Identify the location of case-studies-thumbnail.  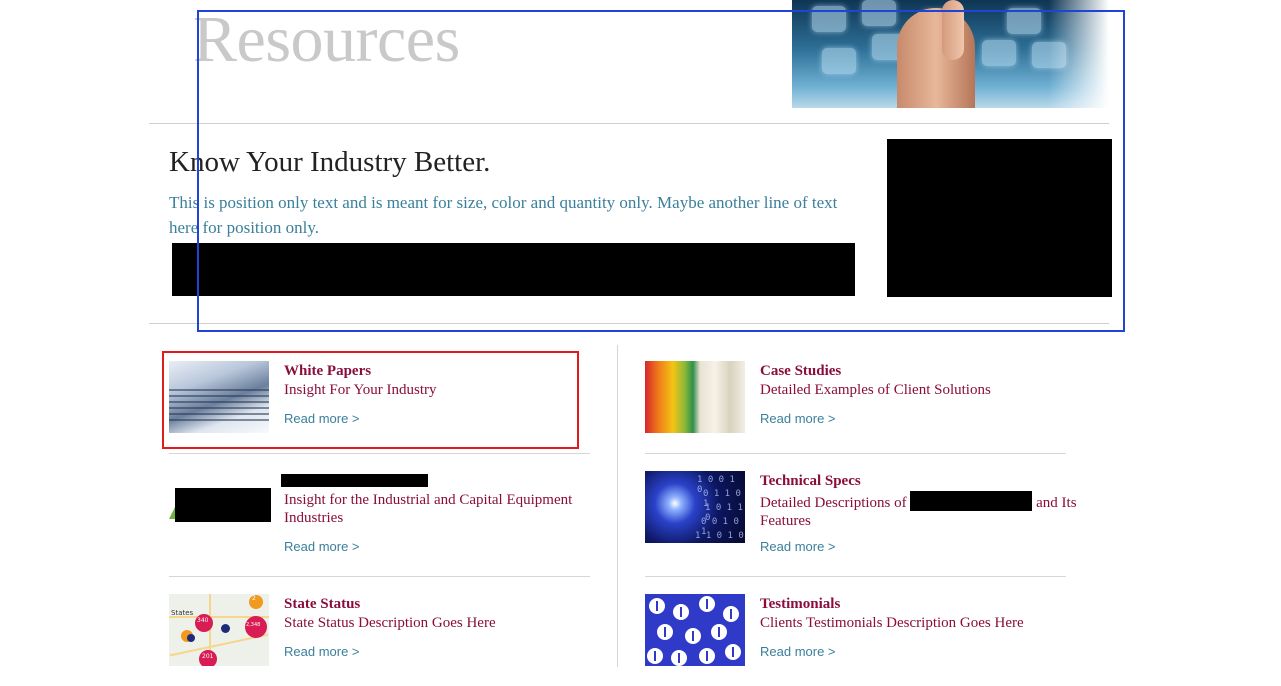
(695, 397).